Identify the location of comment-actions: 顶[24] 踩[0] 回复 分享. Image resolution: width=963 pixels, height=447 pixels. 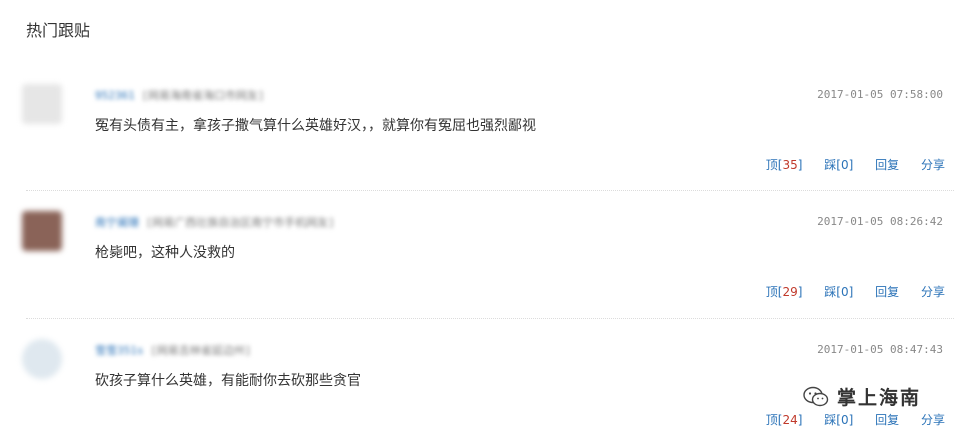
(846, 419).